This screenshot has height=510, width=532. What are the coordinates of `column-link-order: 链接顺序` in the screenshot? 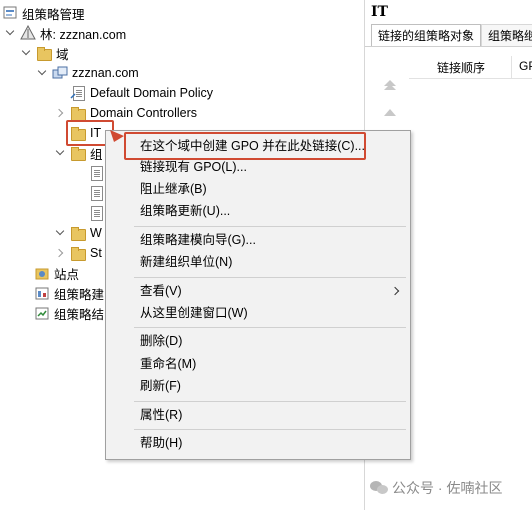 It's located at (461, 67).